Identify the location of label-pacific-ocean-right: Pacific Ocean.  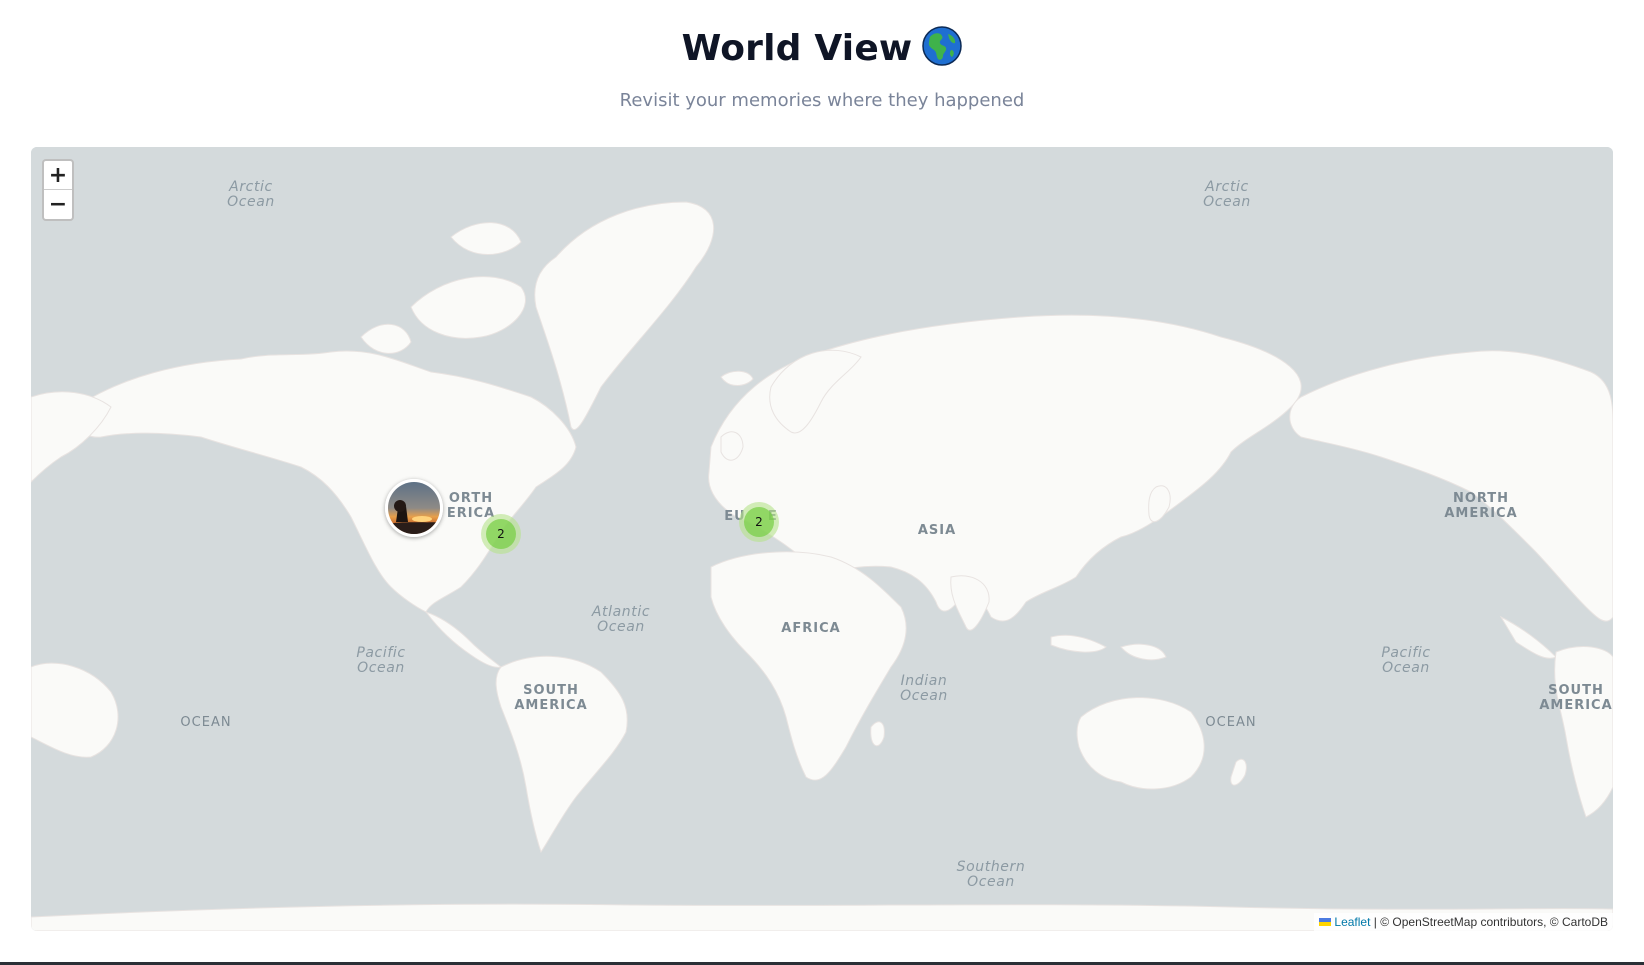
(1406, 661).